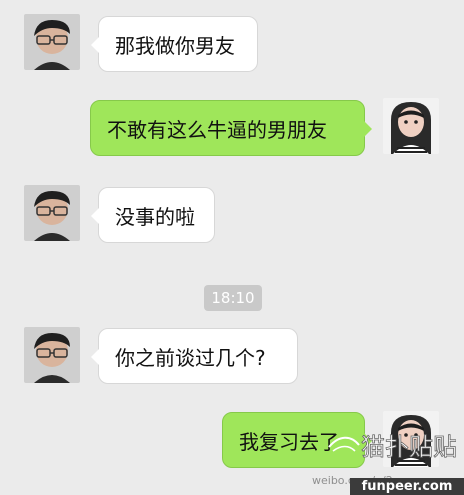  I want to click on message-text: 没事的啦, so click(155, 216).